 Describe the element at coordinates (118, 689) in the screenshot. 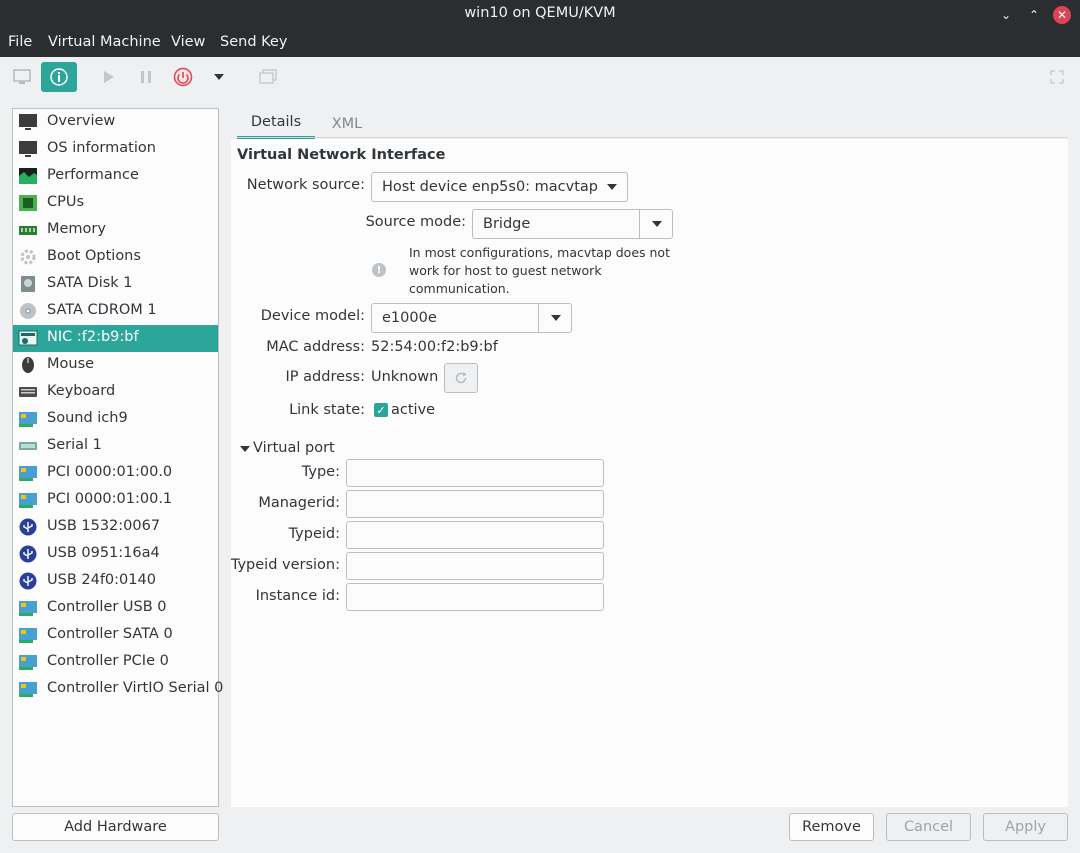

I see `sidebar-item: Controller VirtIO Serial 0` at that location.